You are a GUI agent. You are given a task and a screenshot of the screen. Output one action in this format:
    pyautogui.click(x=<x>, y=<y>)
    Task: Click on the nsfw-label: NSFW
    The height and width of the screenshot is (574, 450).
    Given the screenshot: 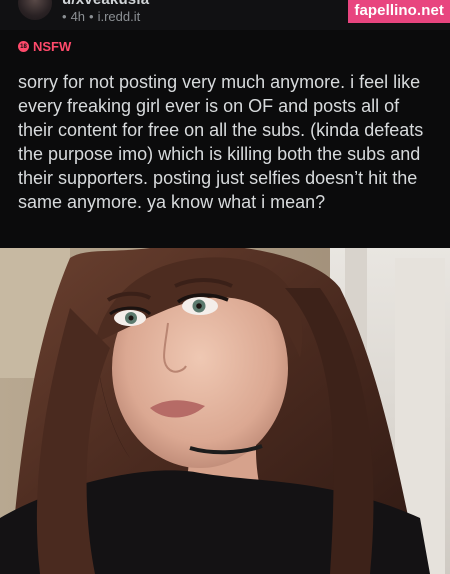 What is the action you would take?
    pyautogui.click(x=52, y=46)
    